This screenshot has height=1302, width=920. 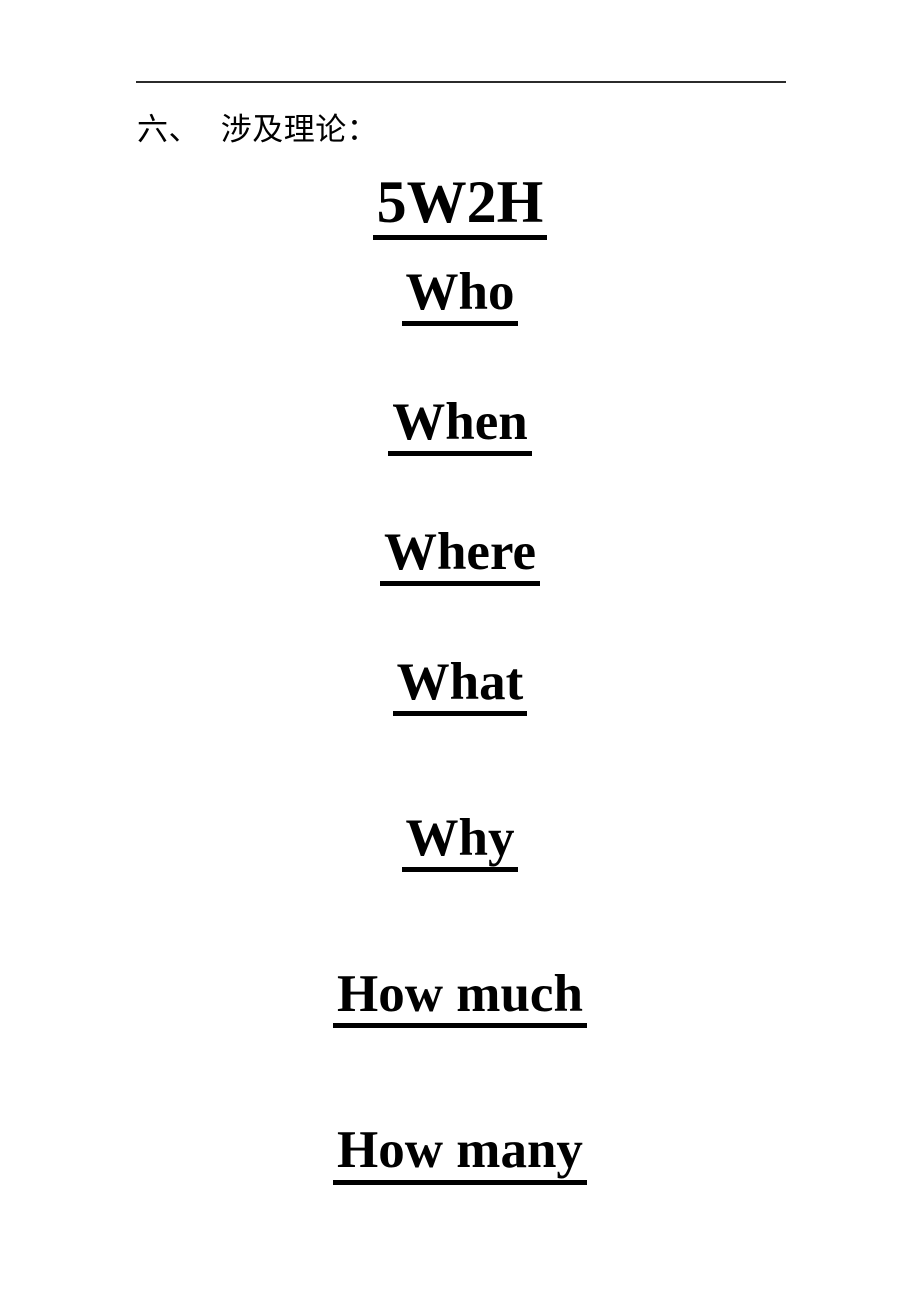 I want to click on list-item-who: Who, so click(x=460, y=294).